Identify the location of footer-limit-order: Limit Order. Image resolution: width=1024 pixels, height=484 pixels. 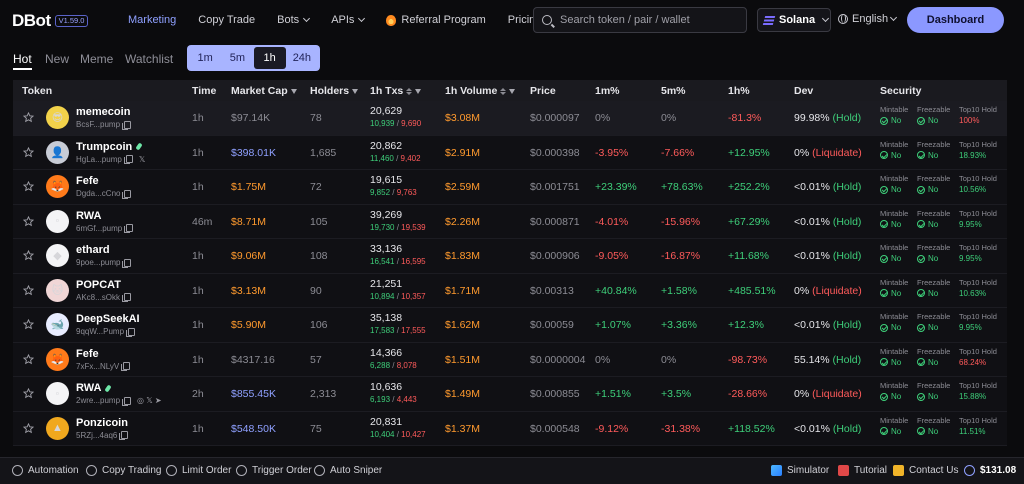
(198, 470).